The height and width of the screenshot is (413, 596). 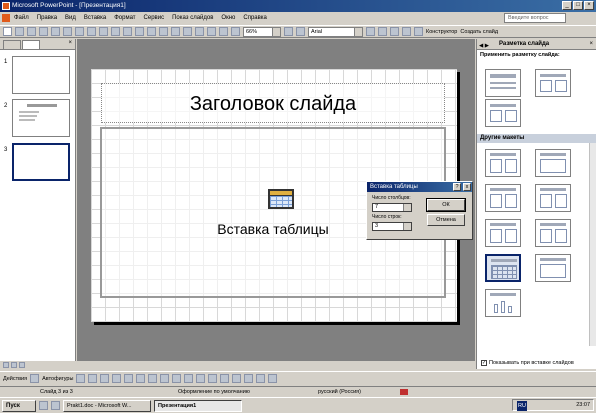 I want to click on slideshow-view-icon, so click(x=22, y=365).